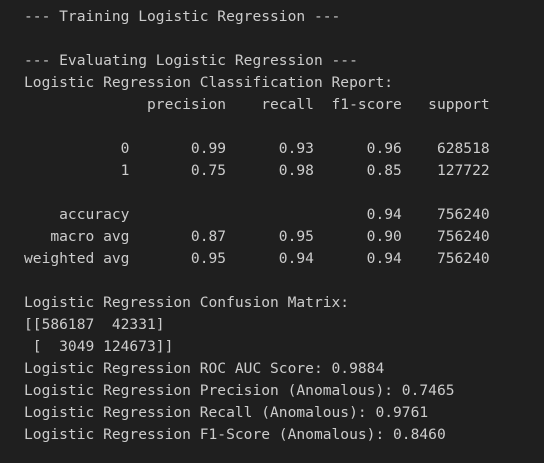 Image resolution: width=544 pixels, height=463 pixels. Describe the element at coordinates (257, 170) in the screenshot. I see `report-row-class-1: 1 0.75 0.98 0.85 127722` at that location.